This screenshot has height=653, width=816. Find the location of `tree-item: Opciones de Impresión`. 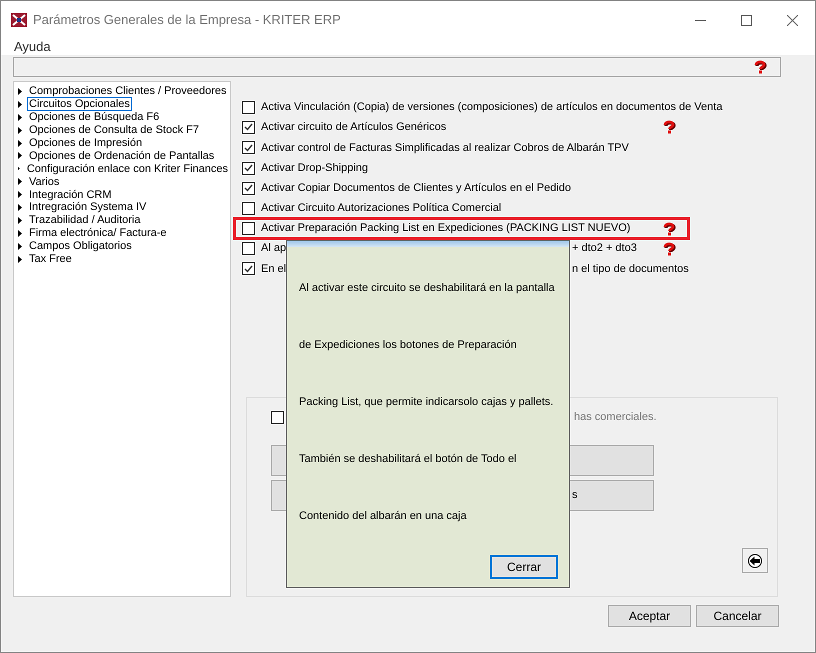

tree-item: Opciones de Impresión is located at coordinates (85, 143).